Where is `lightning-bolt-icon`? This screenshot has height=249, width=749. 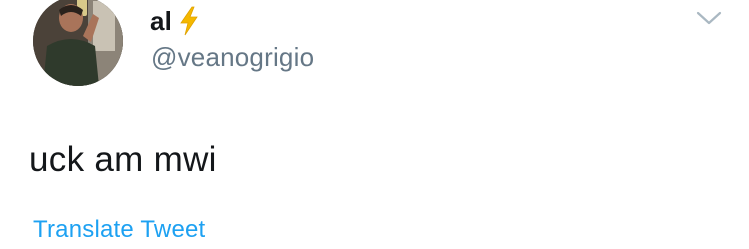 lightning-bolt-icon is located at coordinates (189, 21).